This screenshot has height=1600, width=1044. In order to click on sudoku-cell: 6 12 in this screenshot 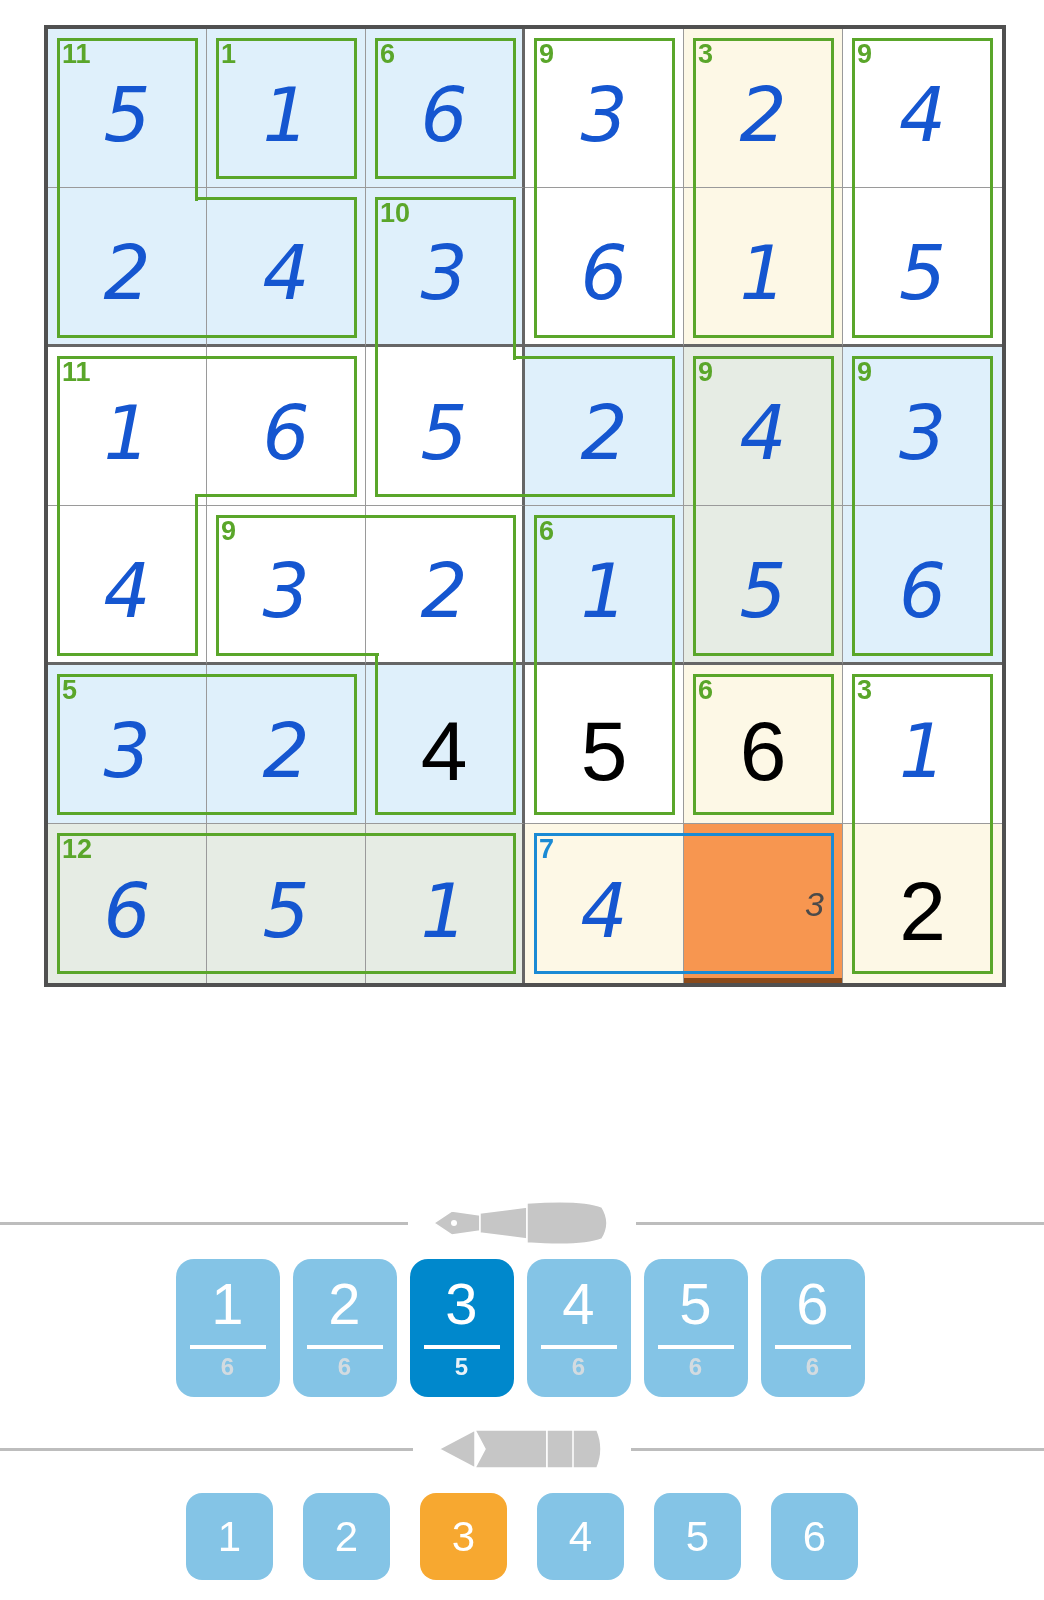, I will do `click(127, 903)`.